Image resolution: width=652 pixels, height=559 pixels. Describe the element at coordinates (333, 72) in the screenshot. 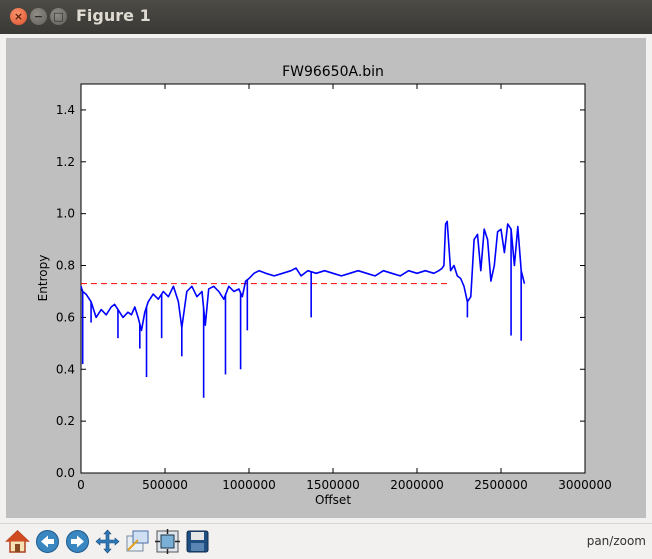

I see `chart-title: FW96650A.bin` at that location.